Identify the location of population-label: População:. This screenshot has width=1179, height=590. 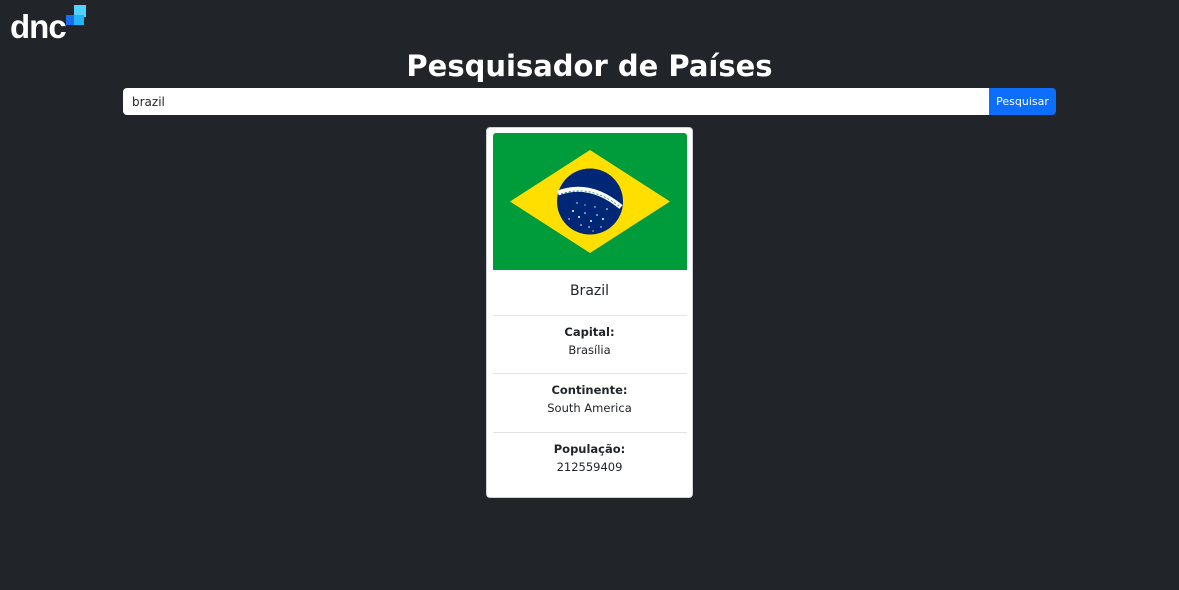
(589, 449).